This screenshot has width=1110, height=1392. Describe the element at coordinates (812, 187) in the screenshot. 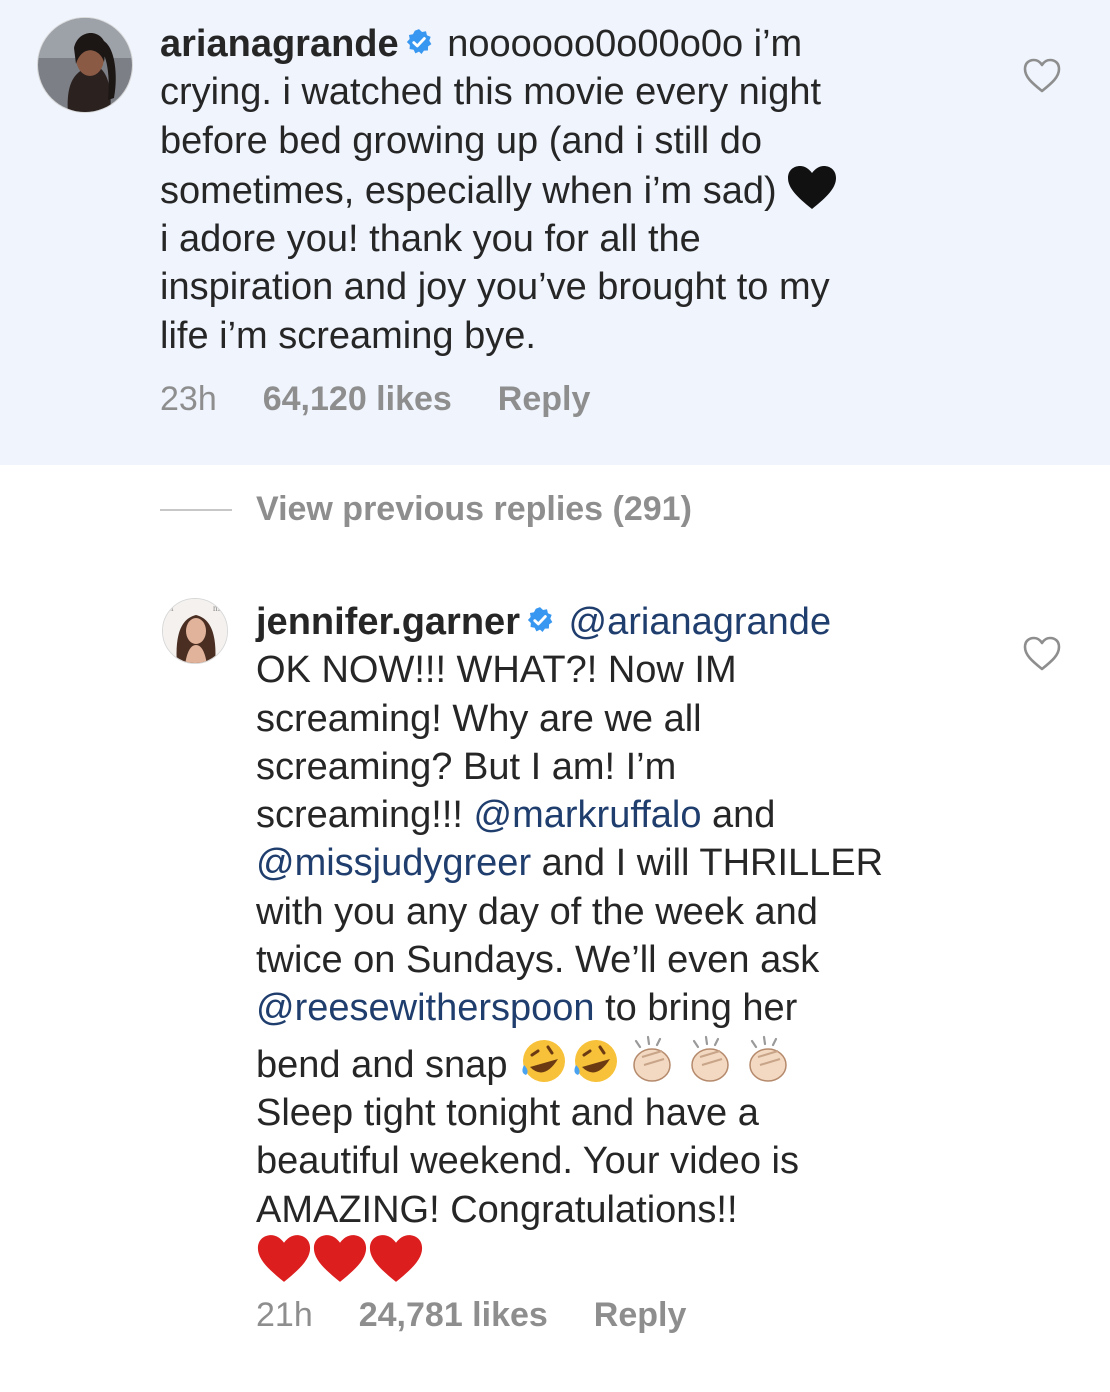

I see `black-heart-emoji` at that location.